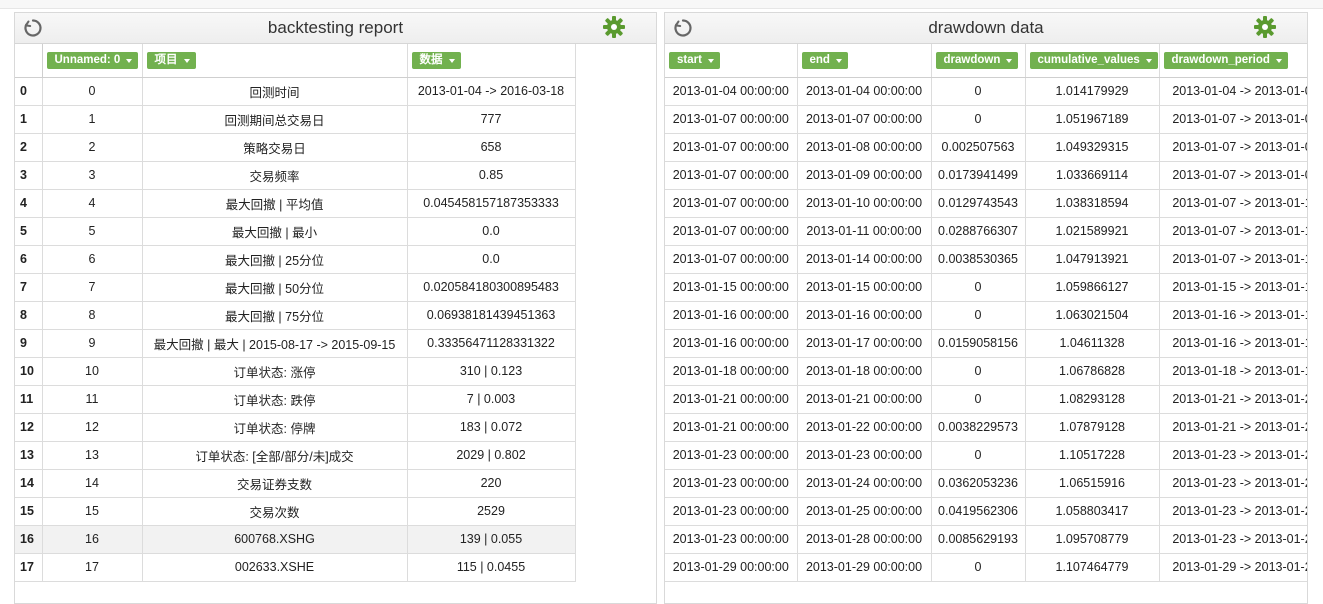 The width and height of the screenshot is (1323, 604). Describe the element at coordinates (978, 231) in the screenshot. I see `table-cell: 0.0288766307` at that location.